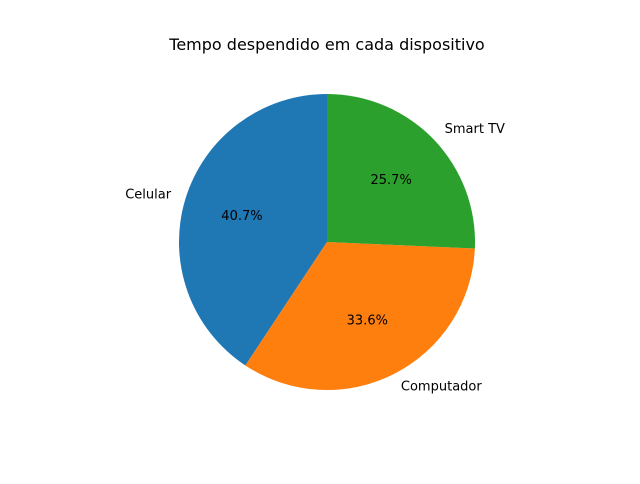 The width and height of the screenshot is (640, 484). What do you see at coordinates (401, 171) in the screenshot?
I see `pie-slice-smart-tv` at bounding box center [401, 171].